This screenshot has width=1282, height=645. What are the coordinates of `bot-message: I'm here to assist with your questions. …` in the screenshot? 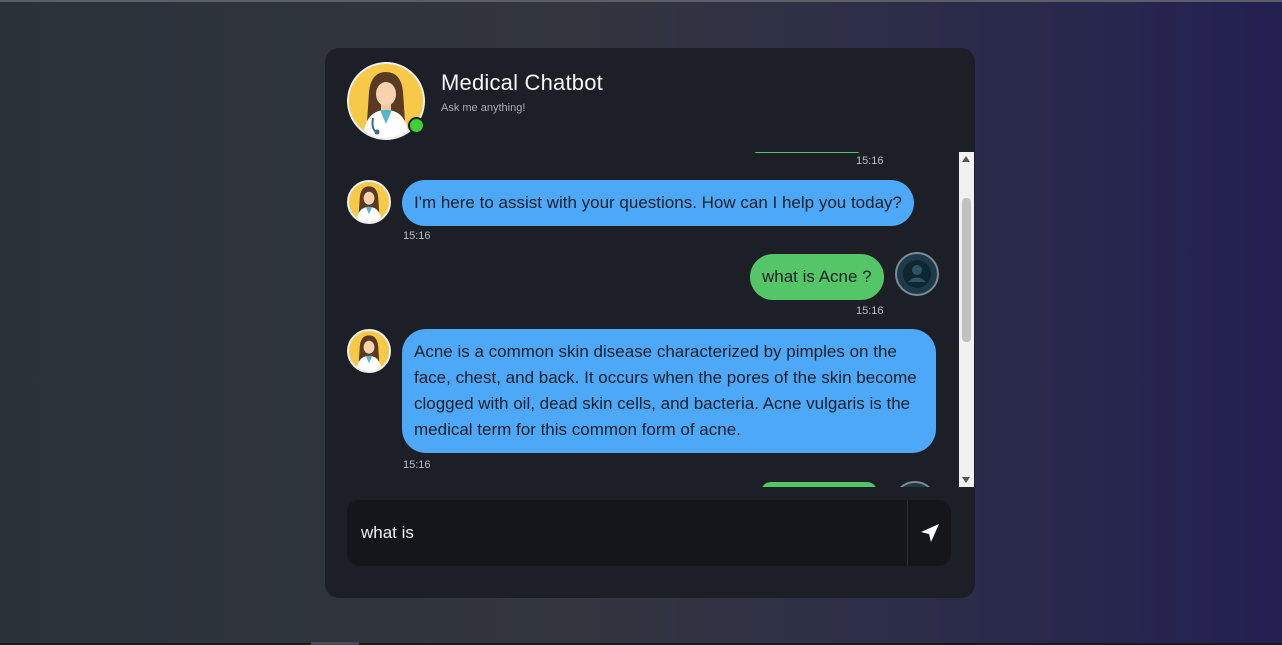 It's located at (630, 203).